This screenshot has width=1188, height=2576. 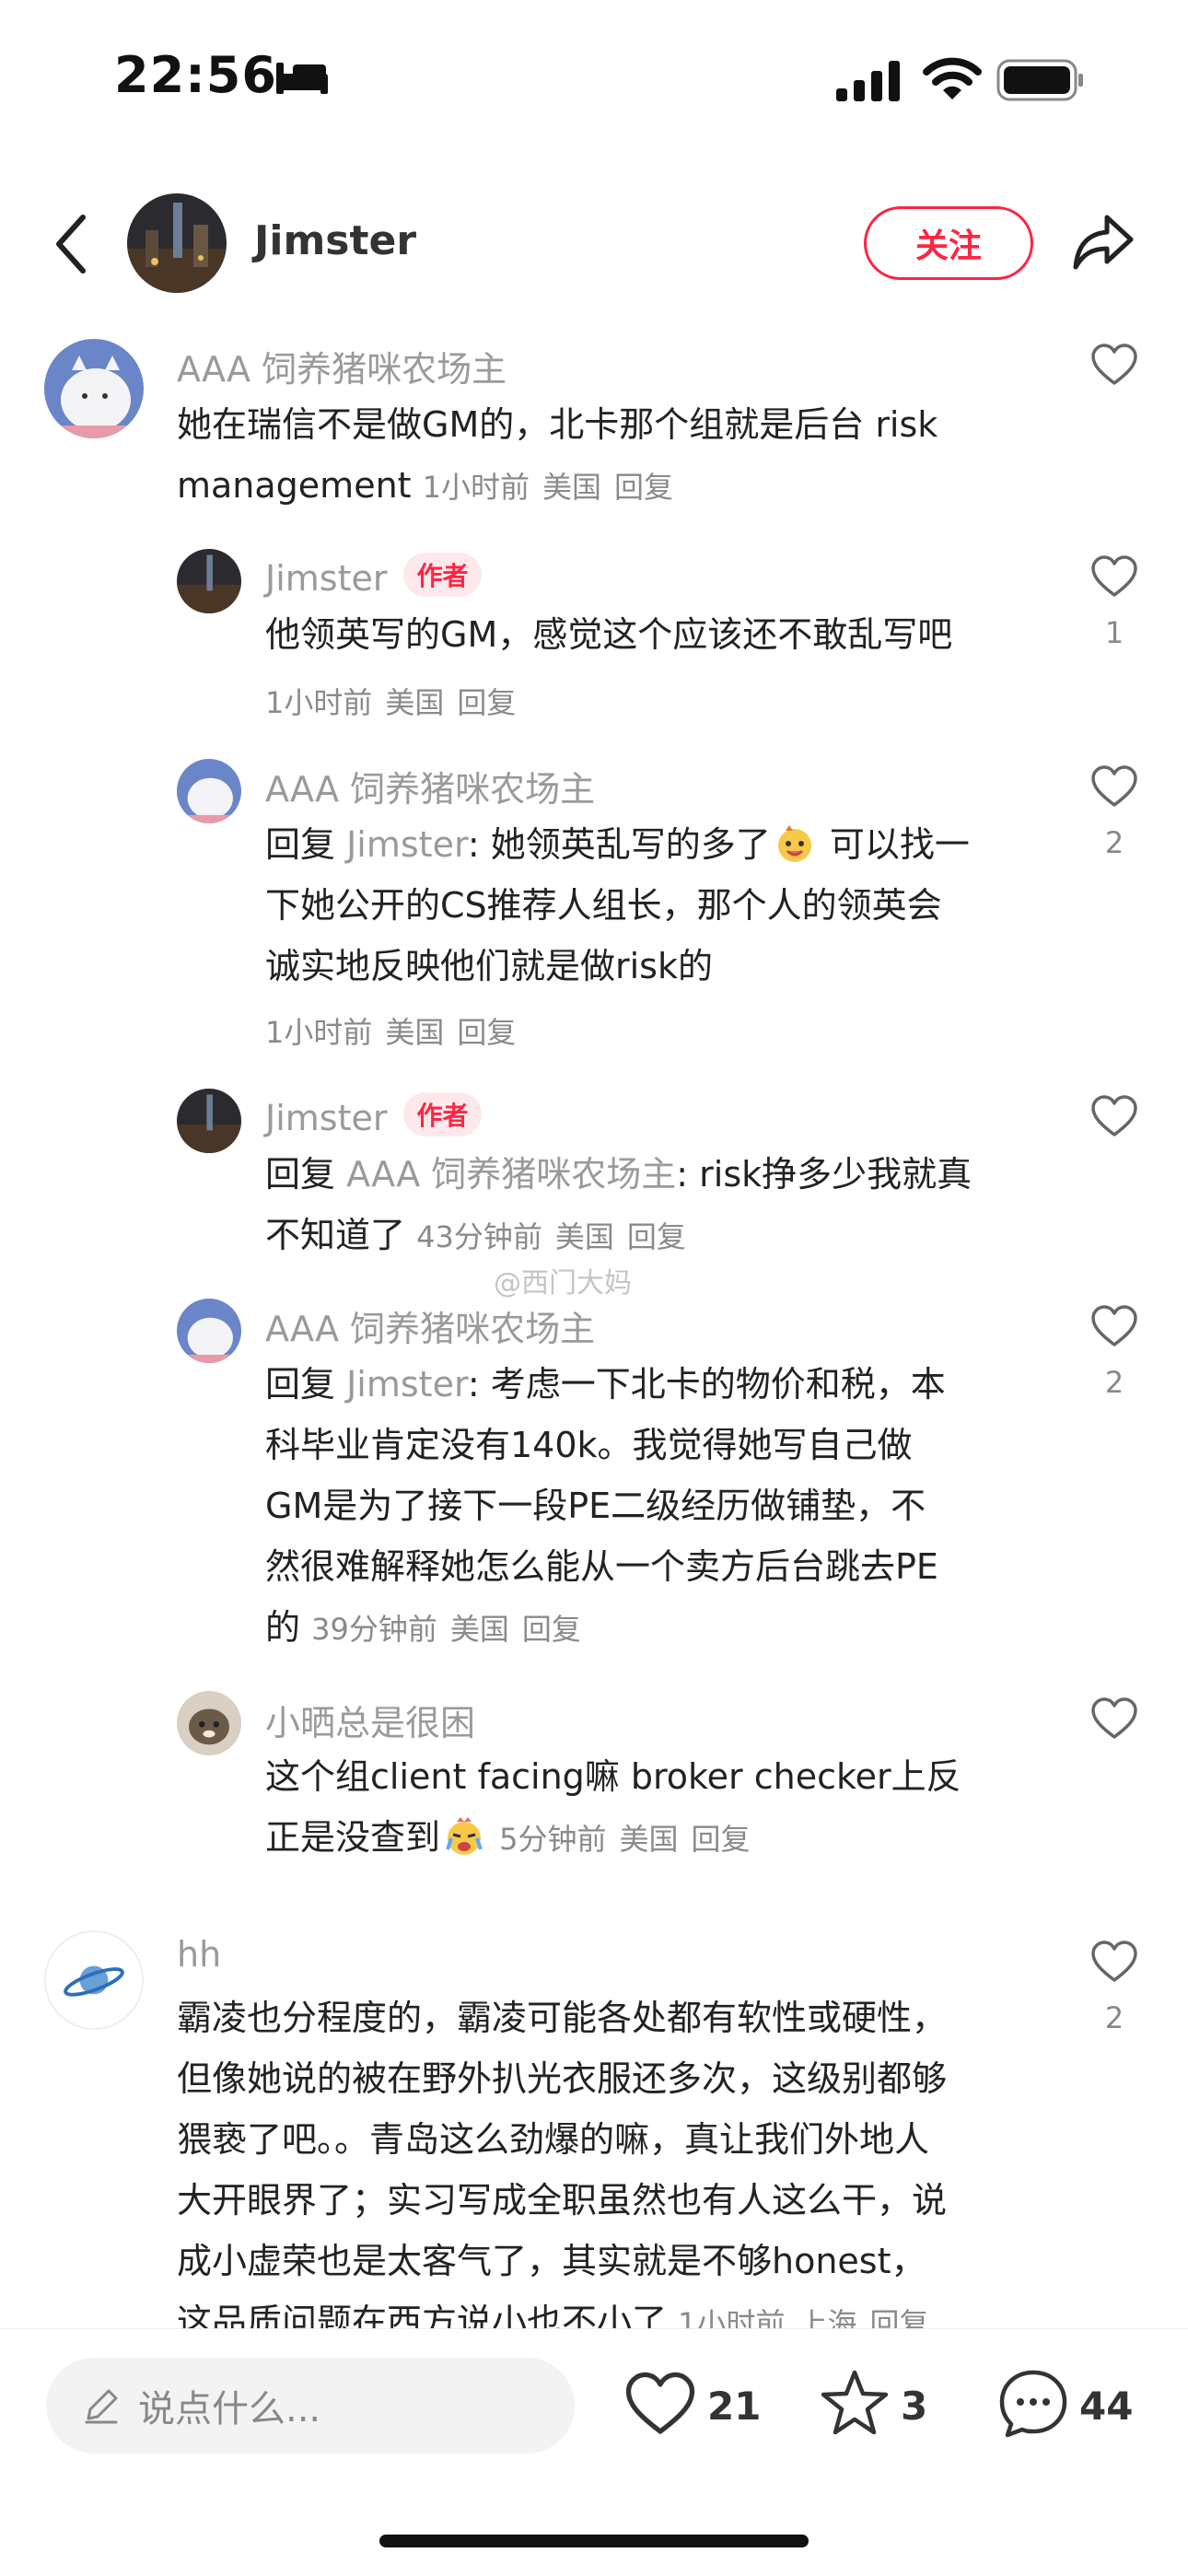 I want to click on star-icon, so click(x=854, y=2403).